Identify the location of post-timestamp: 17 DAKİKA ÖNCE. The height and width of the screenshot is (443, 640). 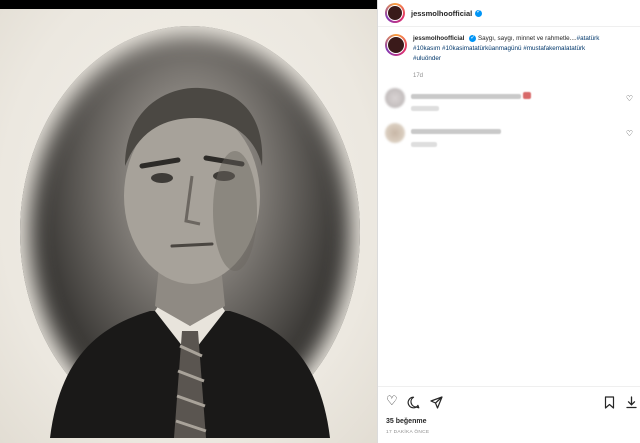
(408, 432).